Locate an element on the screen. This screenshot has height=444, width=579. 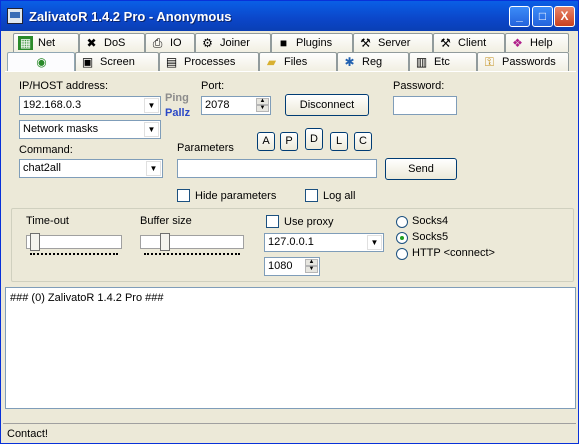
timeout-slider-thumb is located at coordinates (35, 242).